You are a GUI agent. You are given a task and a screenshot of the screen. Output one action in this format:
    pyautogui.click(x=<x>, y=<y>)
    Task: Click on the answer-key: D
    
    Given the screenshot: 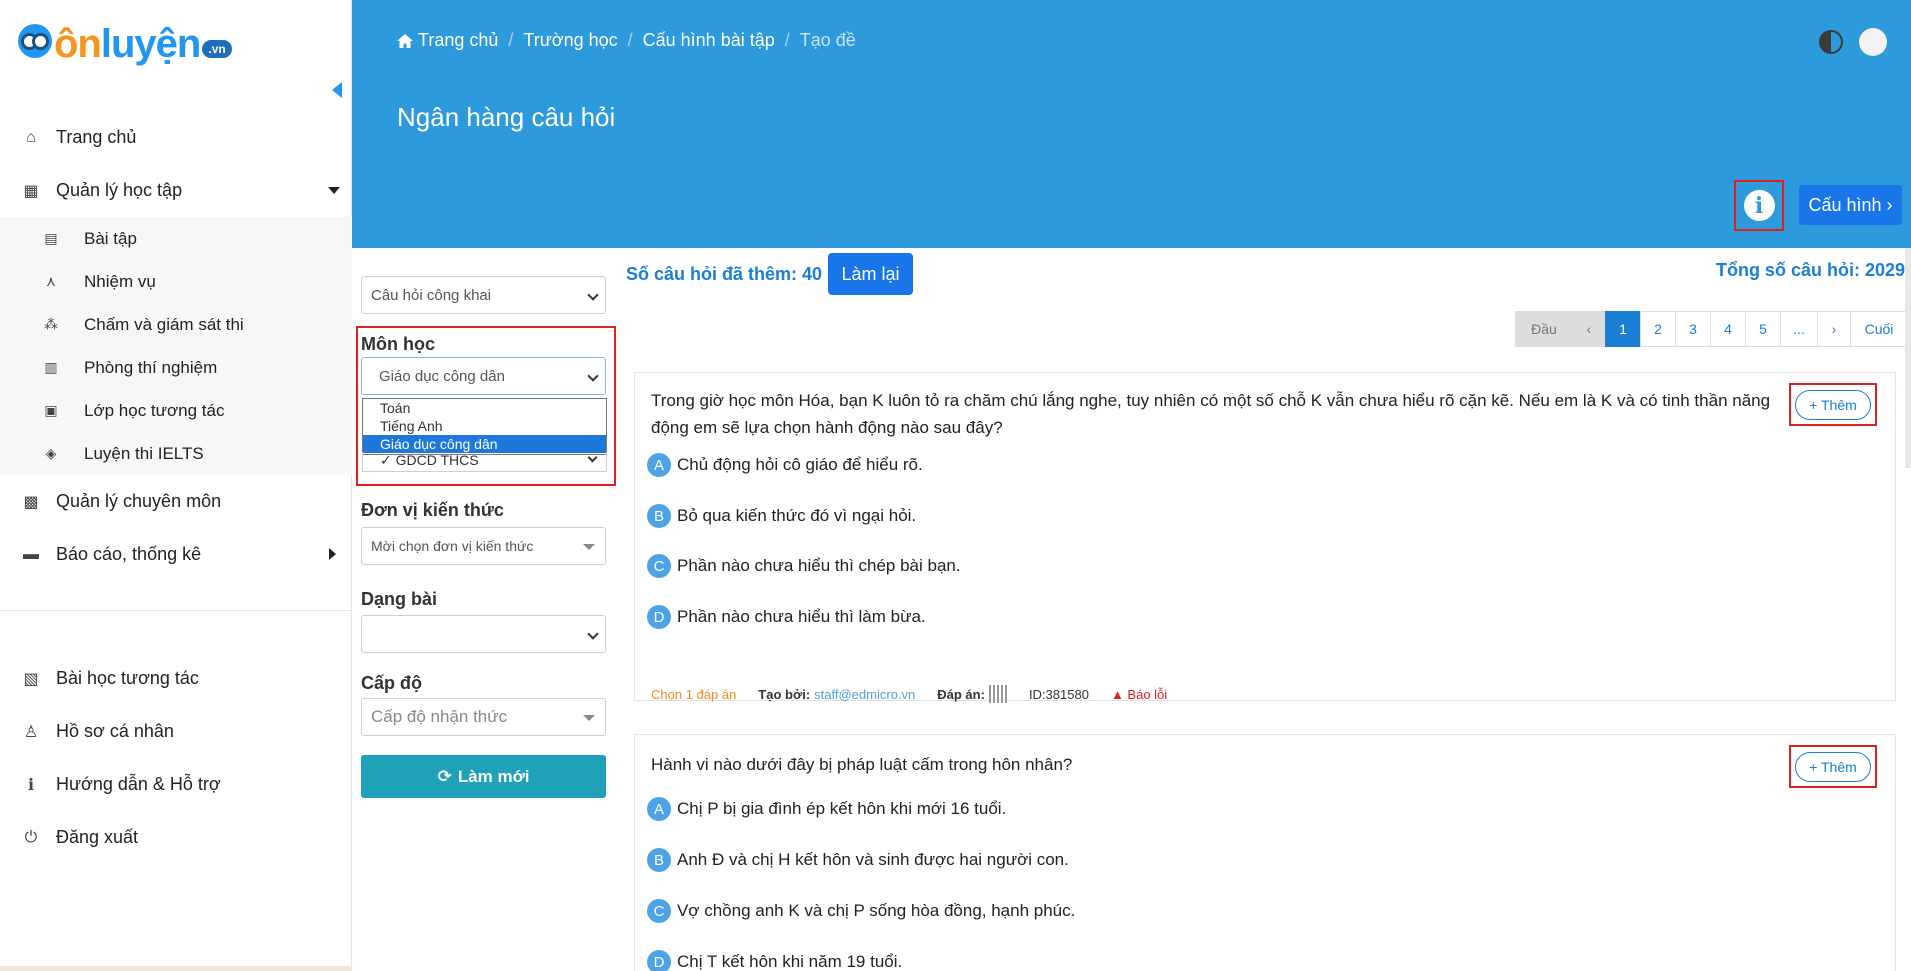 What is the action you would take?
    pyautogui.click(x=659, y=960)
    